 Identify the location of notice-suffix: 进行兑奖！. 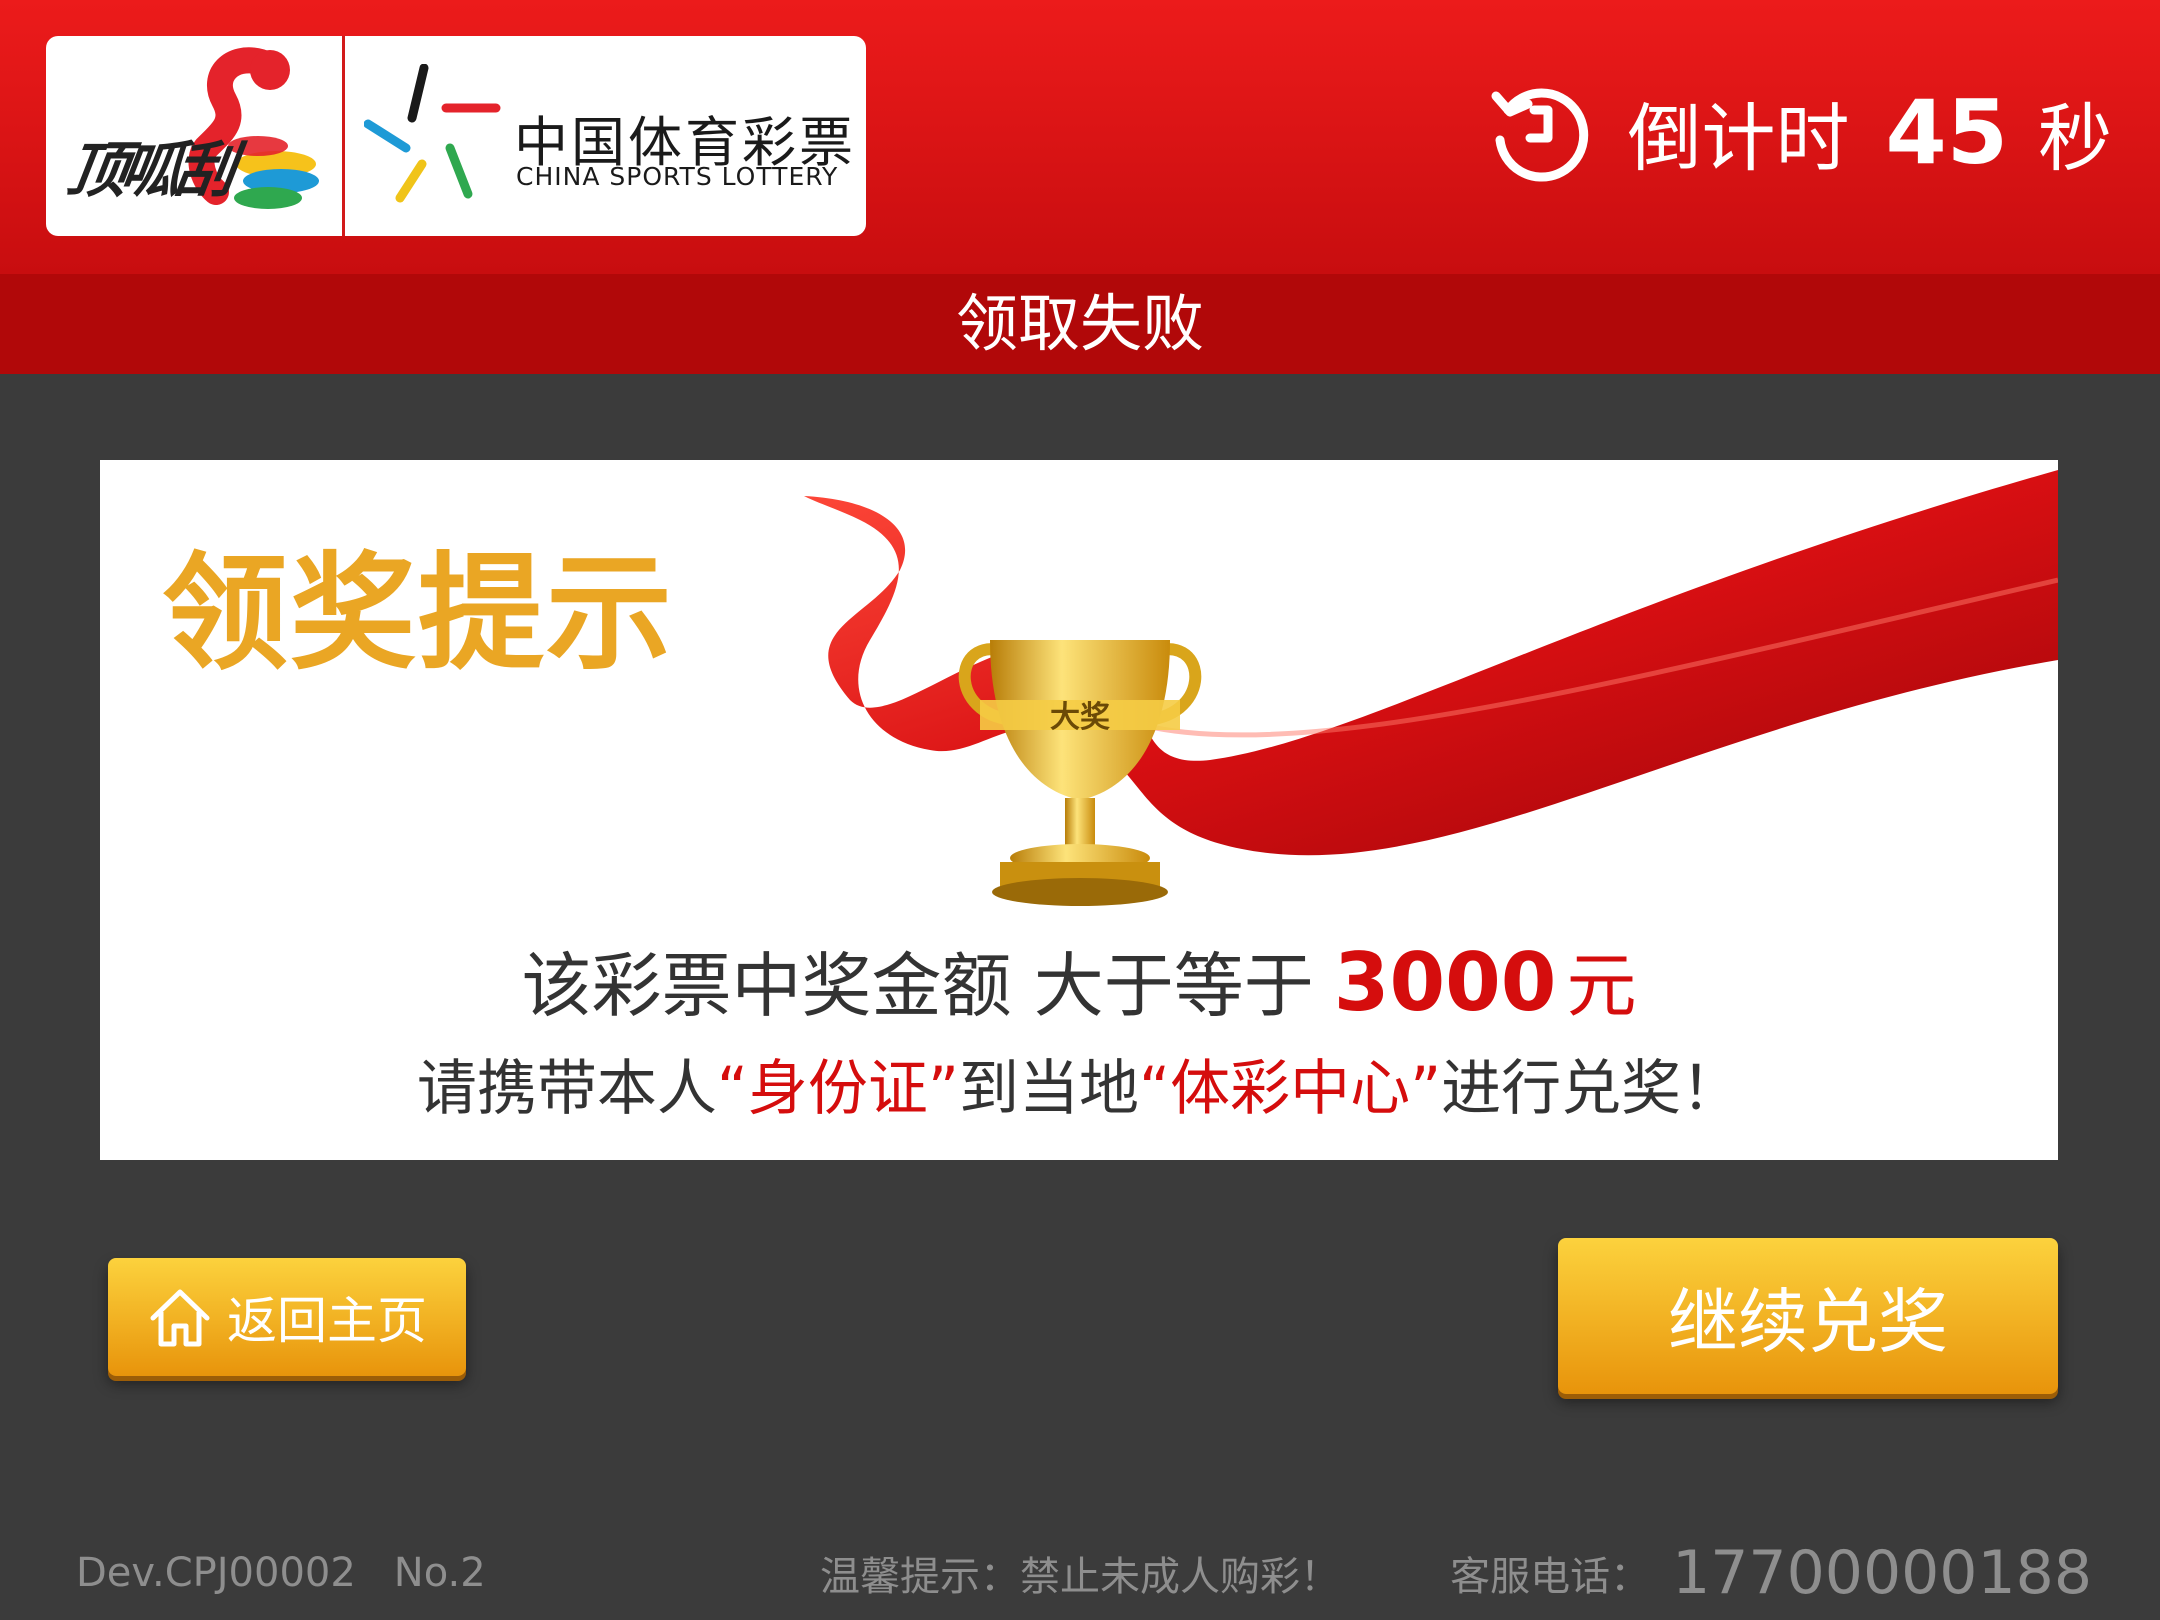
(1591, 1089).